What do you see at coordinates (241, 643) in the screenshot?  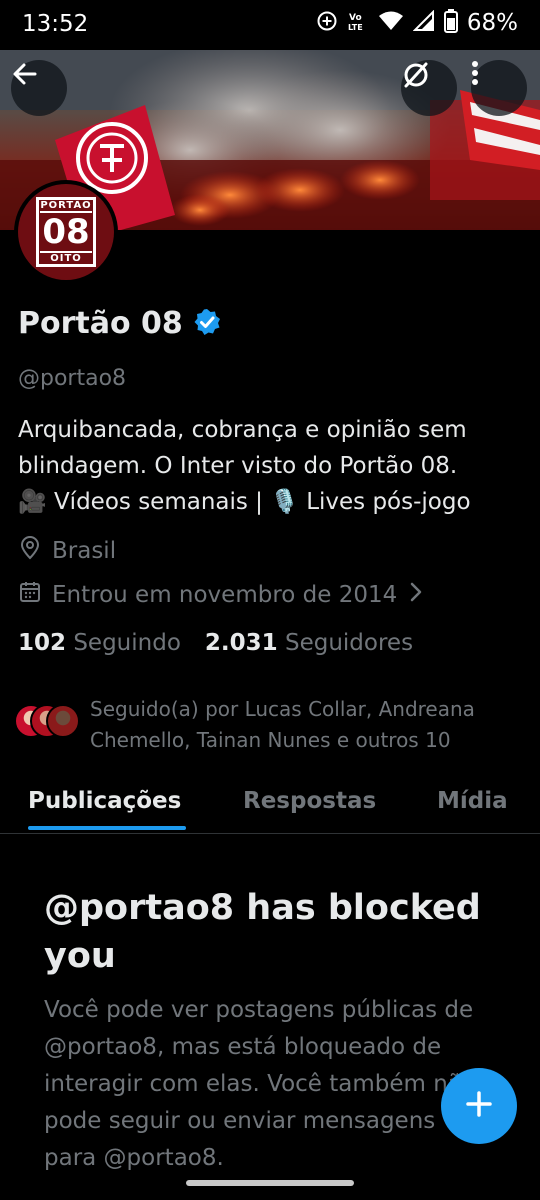 I see `followers-count: 2.031` at bounding box center [241, 643].